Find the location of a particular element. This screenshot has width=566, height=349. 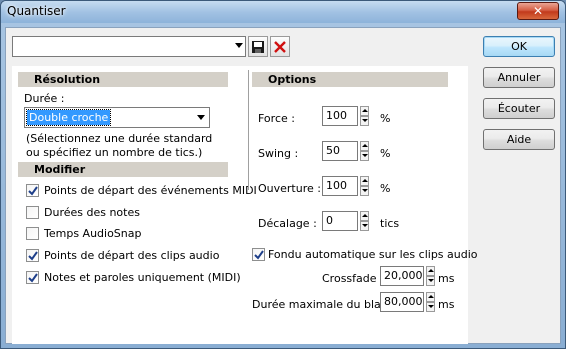

delete-preset-button is located at coordinates (280, 46).